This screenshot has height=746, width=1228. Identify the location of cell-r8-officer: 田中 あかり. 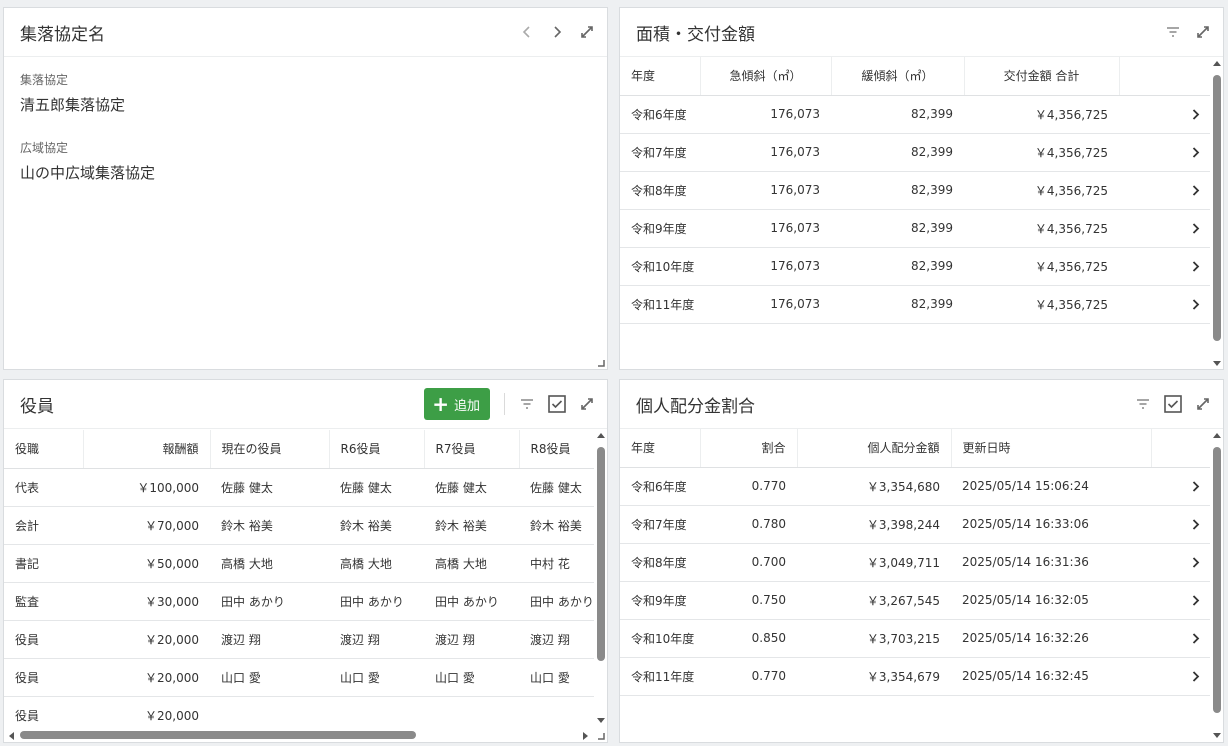
(556, 601).